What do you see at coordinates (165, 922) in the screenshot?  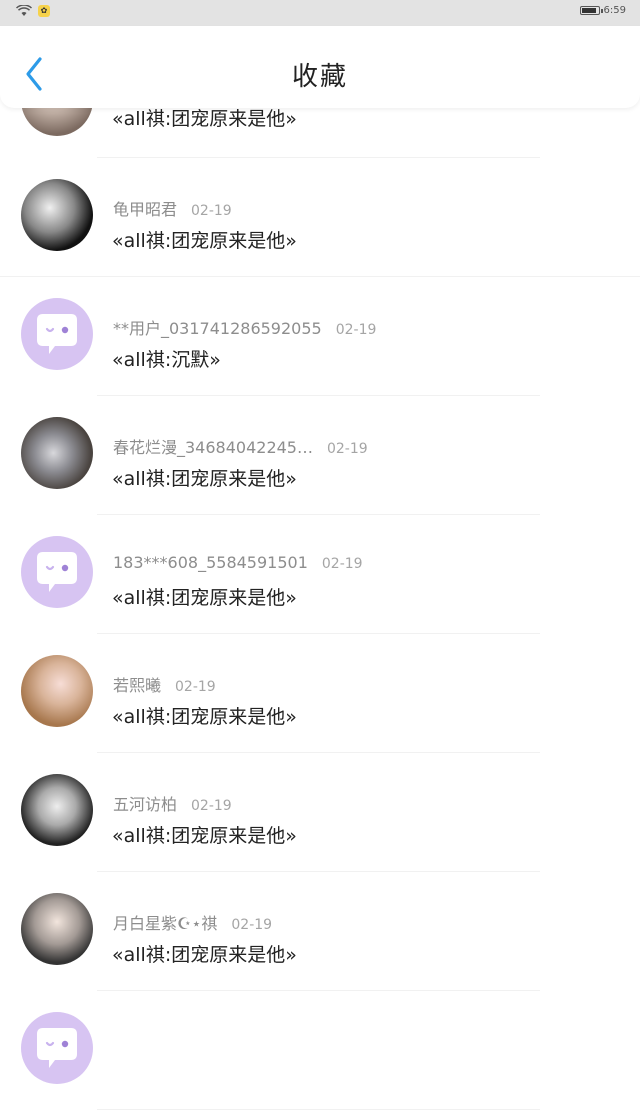 I see `username: 月白星紫☪⋆祺` at bounding box center [165, 922].